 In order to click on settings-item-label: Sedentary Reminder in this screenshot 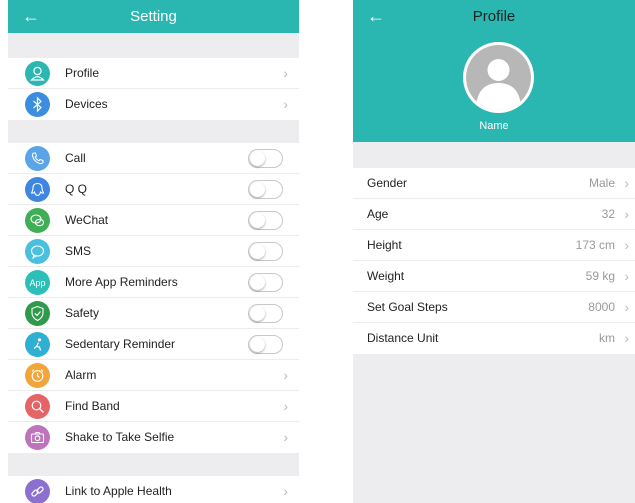, I will do `click(120, 344)`.